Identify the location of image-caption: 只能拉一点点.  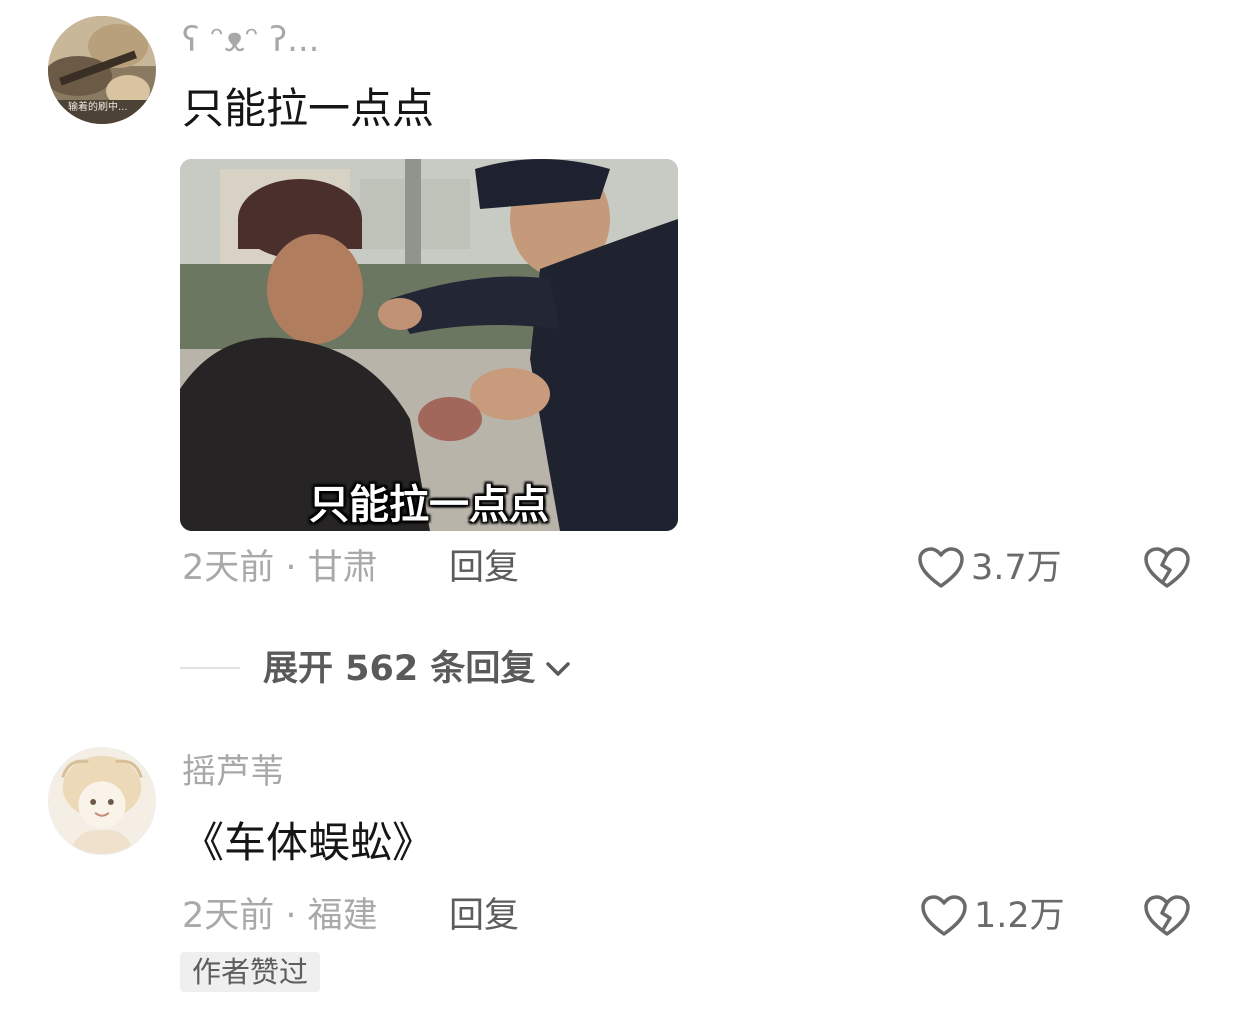
(429, 505).